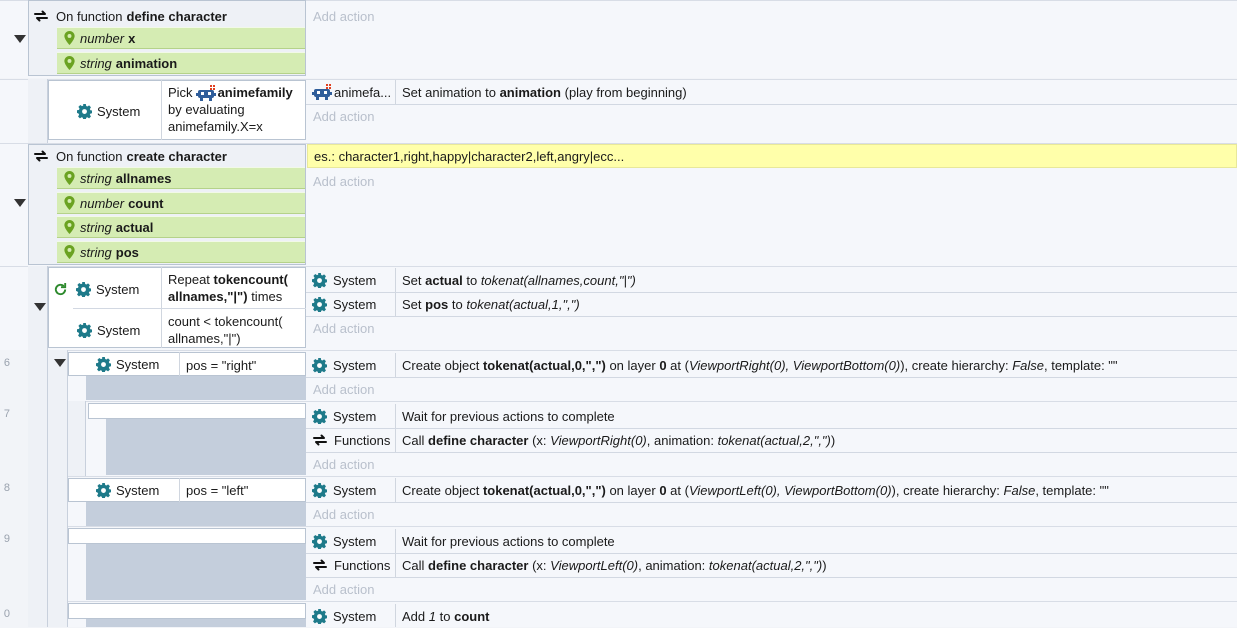  What do you see at coordinates (400, 616) in the screenshot?
I see `action-row: System Add 1 to count` at bounding box center [400, 616].